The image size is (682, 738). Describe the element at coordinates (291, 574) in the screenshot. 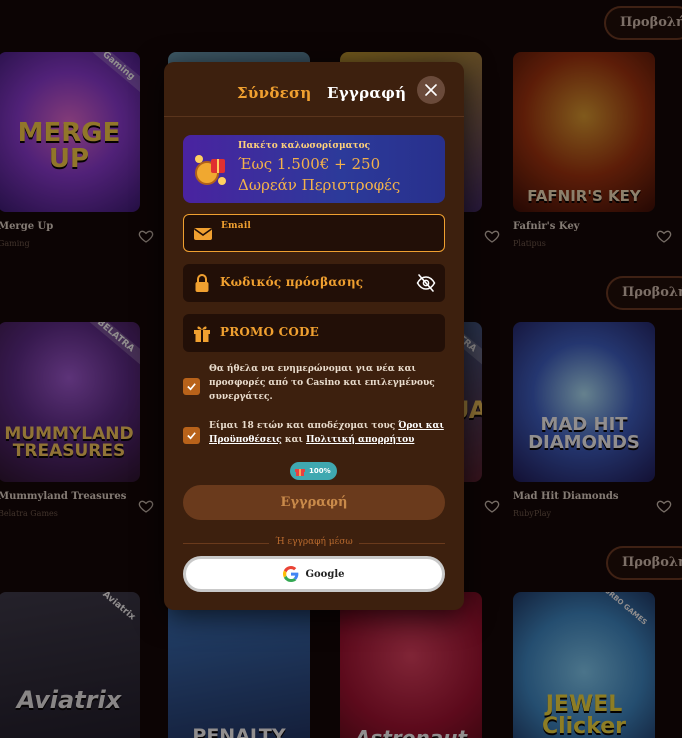

I see `google-icon` at that location.